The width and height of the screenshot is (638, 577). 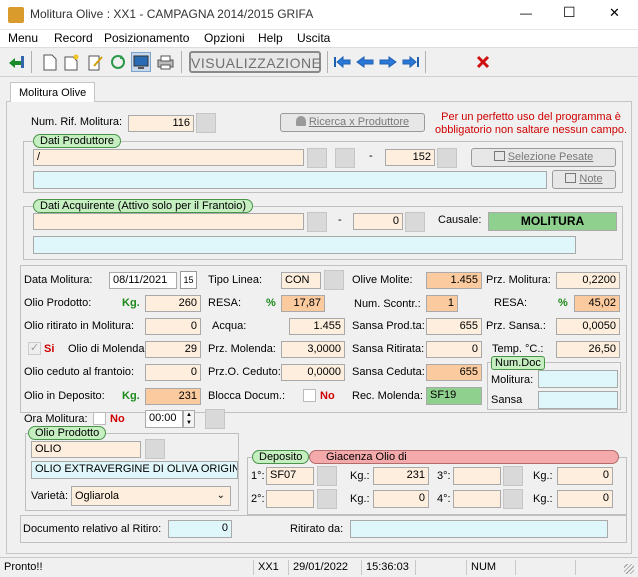 I want to click on refresh-icon, so click(x=118, y=62).